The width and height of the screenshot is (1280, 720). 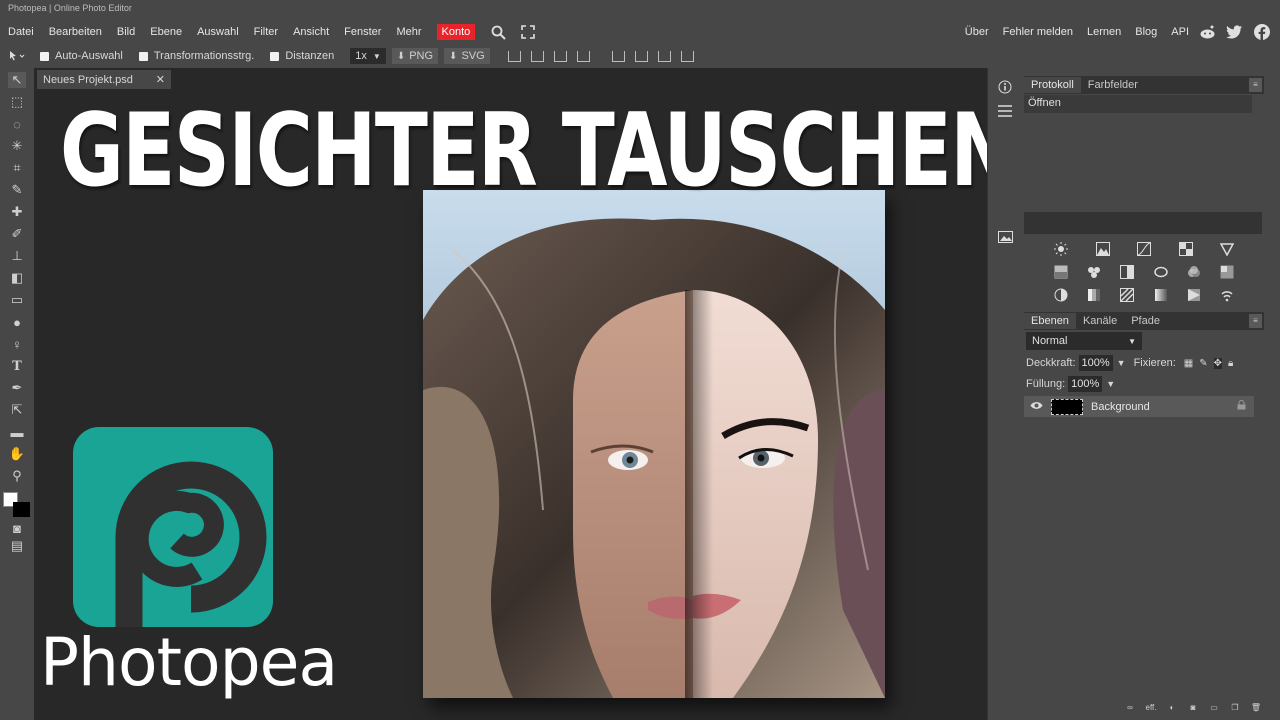 What do you see at coordinates (415, 56) in the screenshot?
I see `export-png-button: ⬇ PNG` at bounding box center [415, 56].